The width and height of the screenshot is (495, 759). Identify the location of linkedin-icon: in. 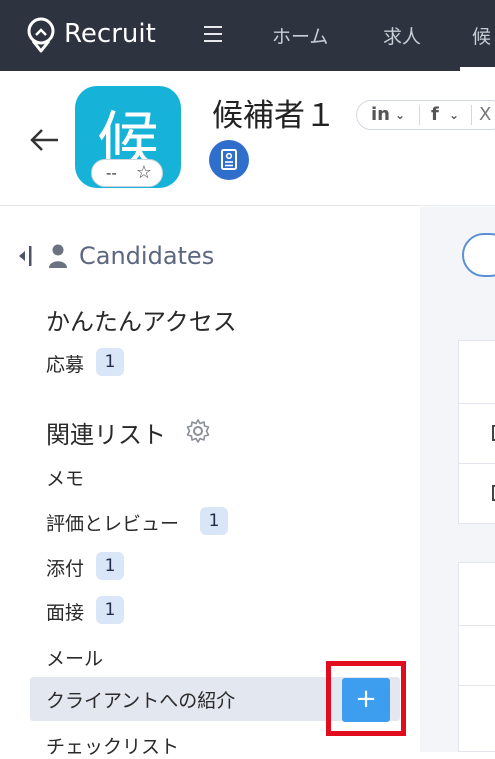
(380, 115).